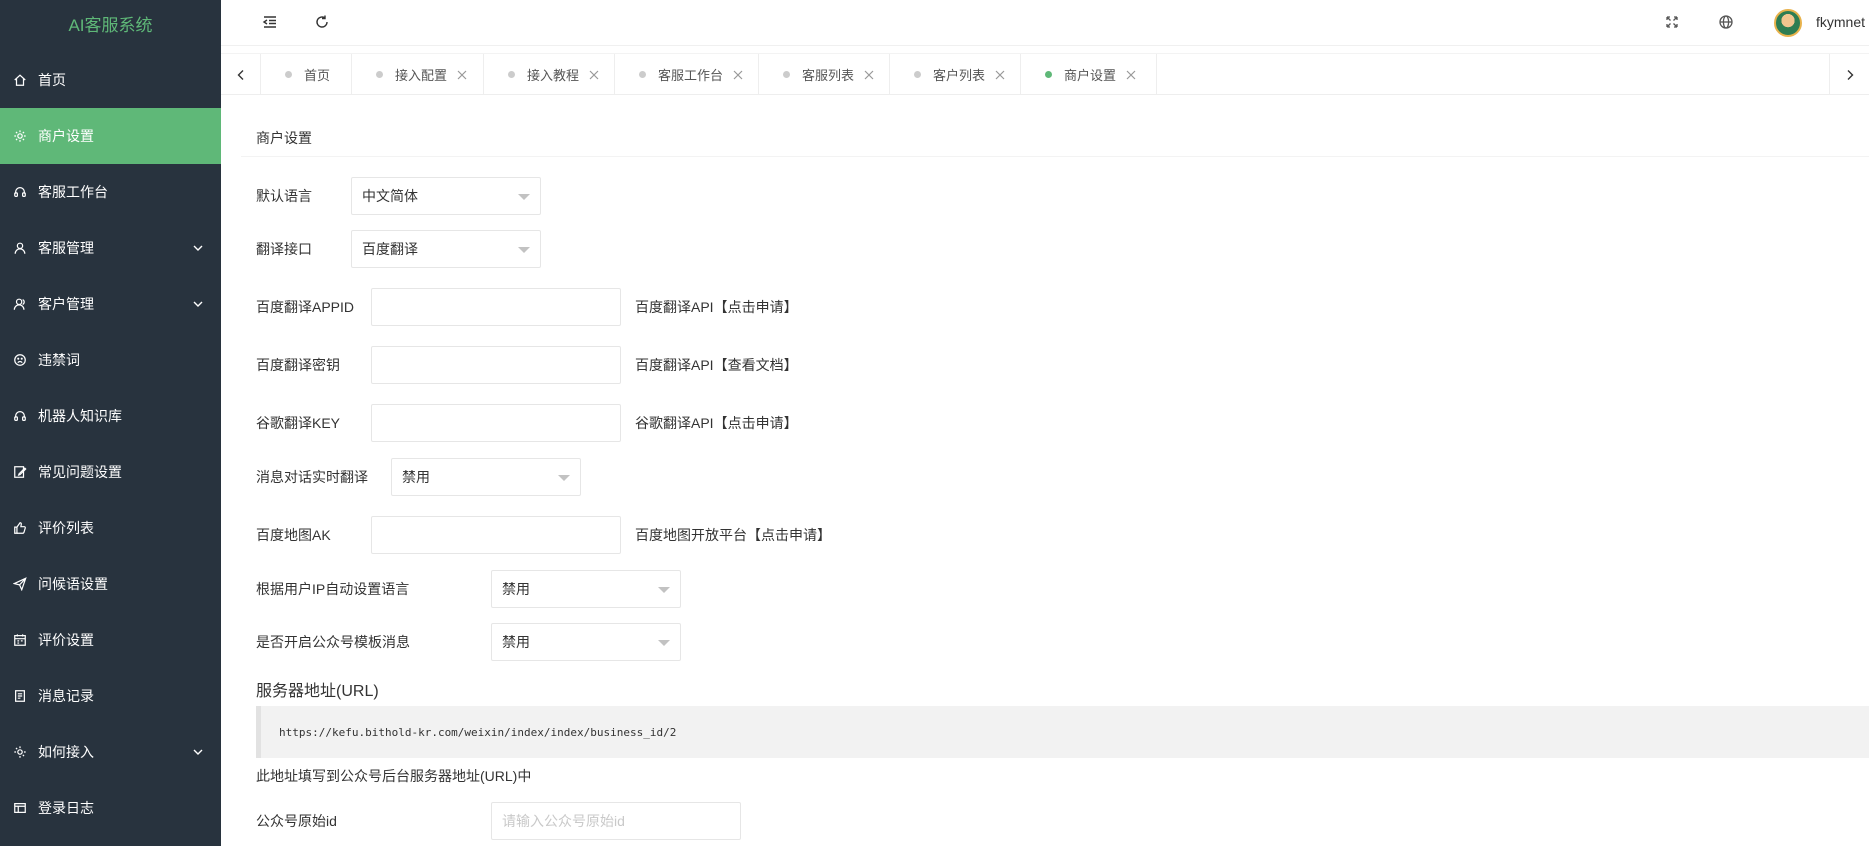 The height and width of the screenshot is (846, 1869). I want to click on refresh-icon, so click(322, 21).